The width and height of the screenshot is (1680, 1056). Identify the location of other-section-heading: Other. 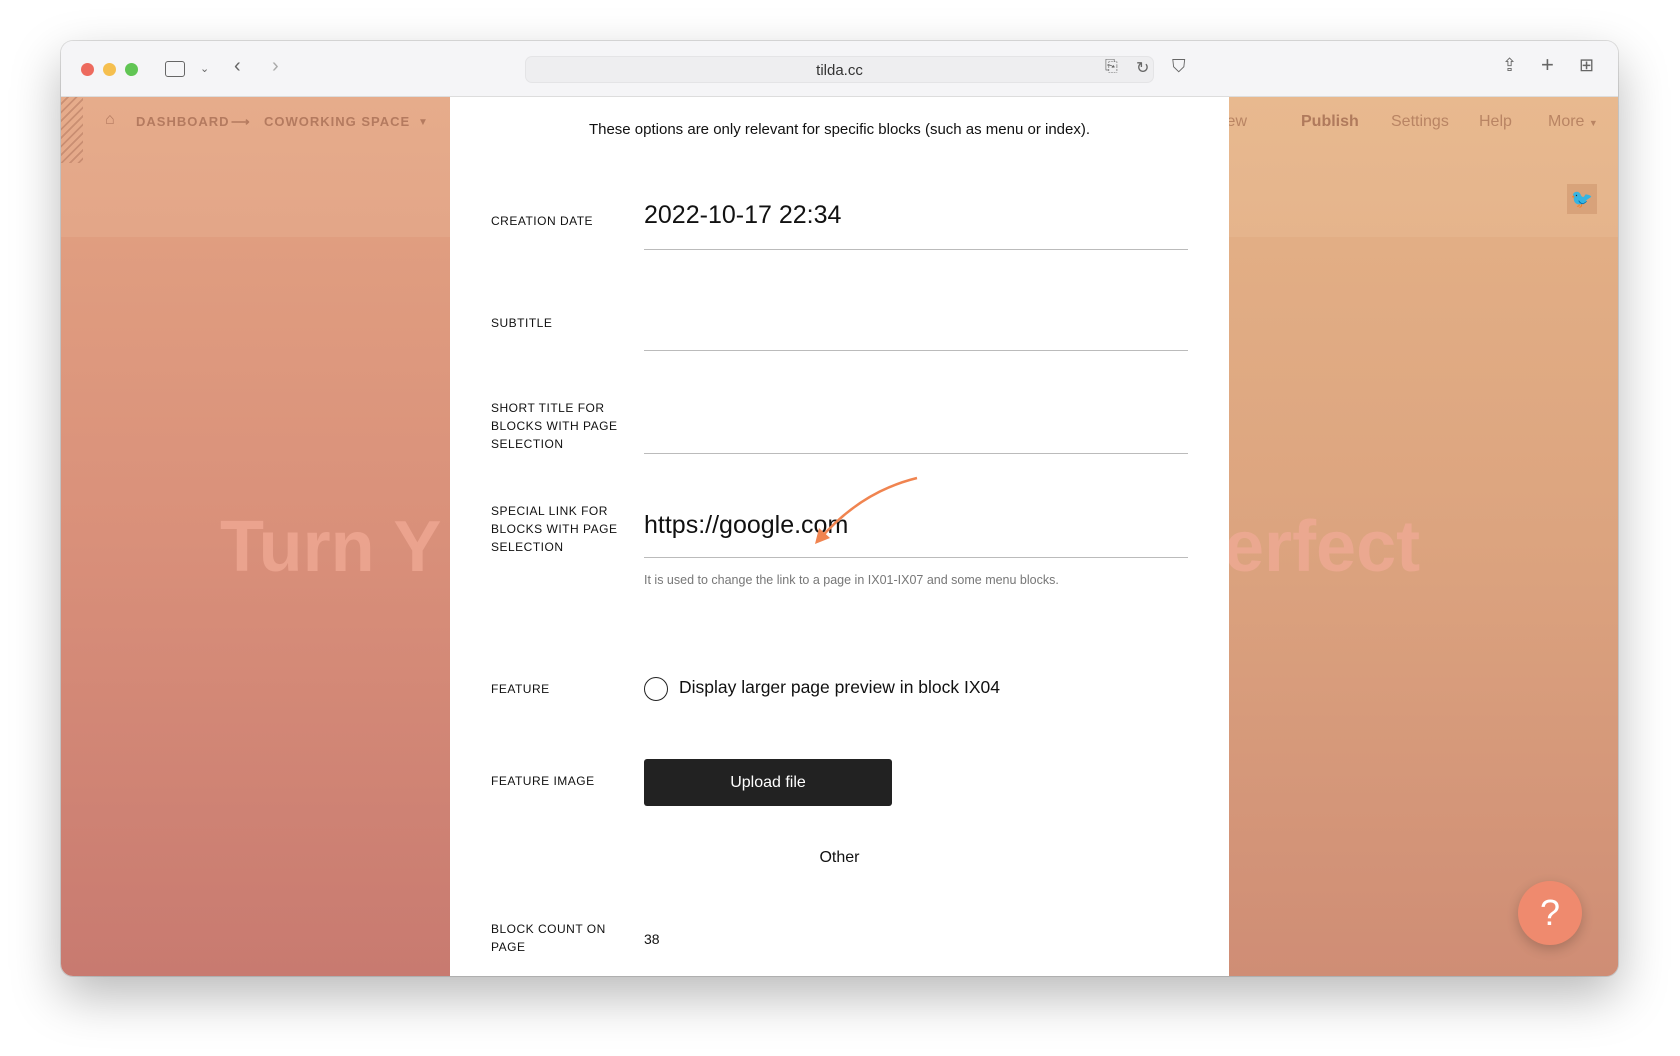
(839, 857).